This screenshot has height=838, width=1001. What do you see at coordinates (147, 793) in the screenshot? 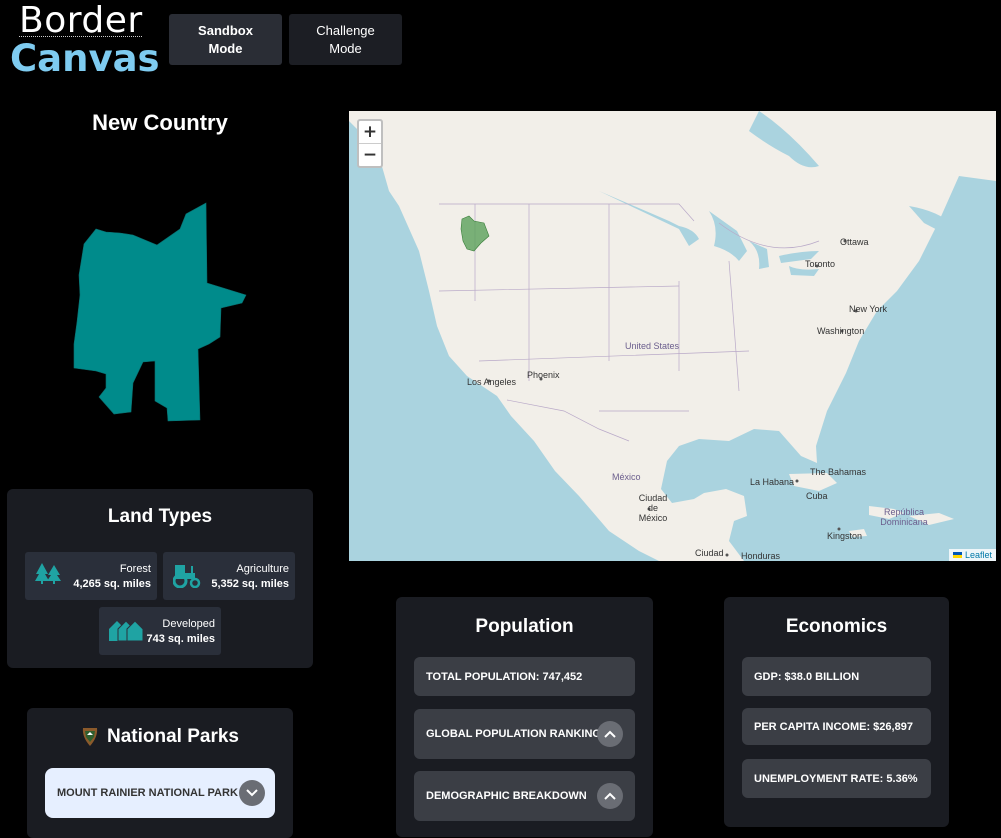
I see `park-select-value: MOUNT RAINIER NATIONAL PARK` at bounding box center [147, 793].